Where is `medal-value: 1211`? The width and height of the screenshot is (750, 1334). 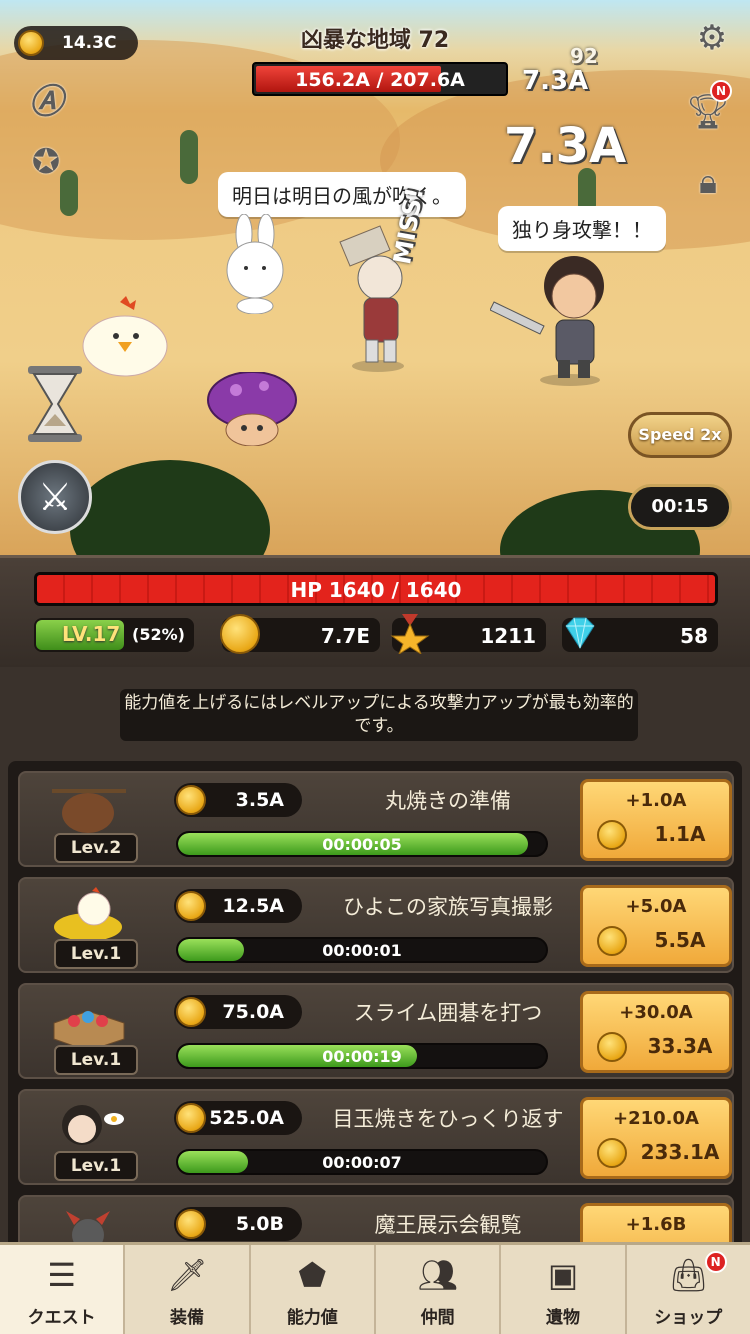 medal-value: 1211 is located at coordinates (508, 636).